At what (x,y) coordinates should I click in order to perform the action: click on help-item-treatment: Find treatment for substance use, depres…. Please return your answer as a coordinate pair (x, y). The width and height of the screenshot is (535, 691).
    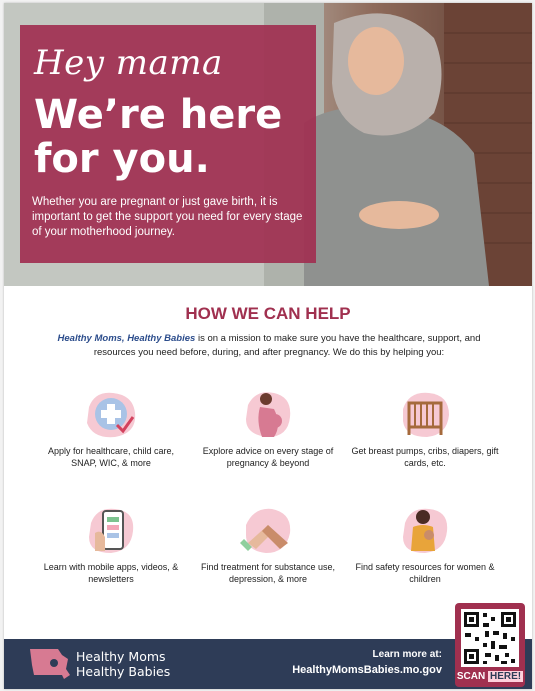
    Looking at the image, I should click on (268, 544).